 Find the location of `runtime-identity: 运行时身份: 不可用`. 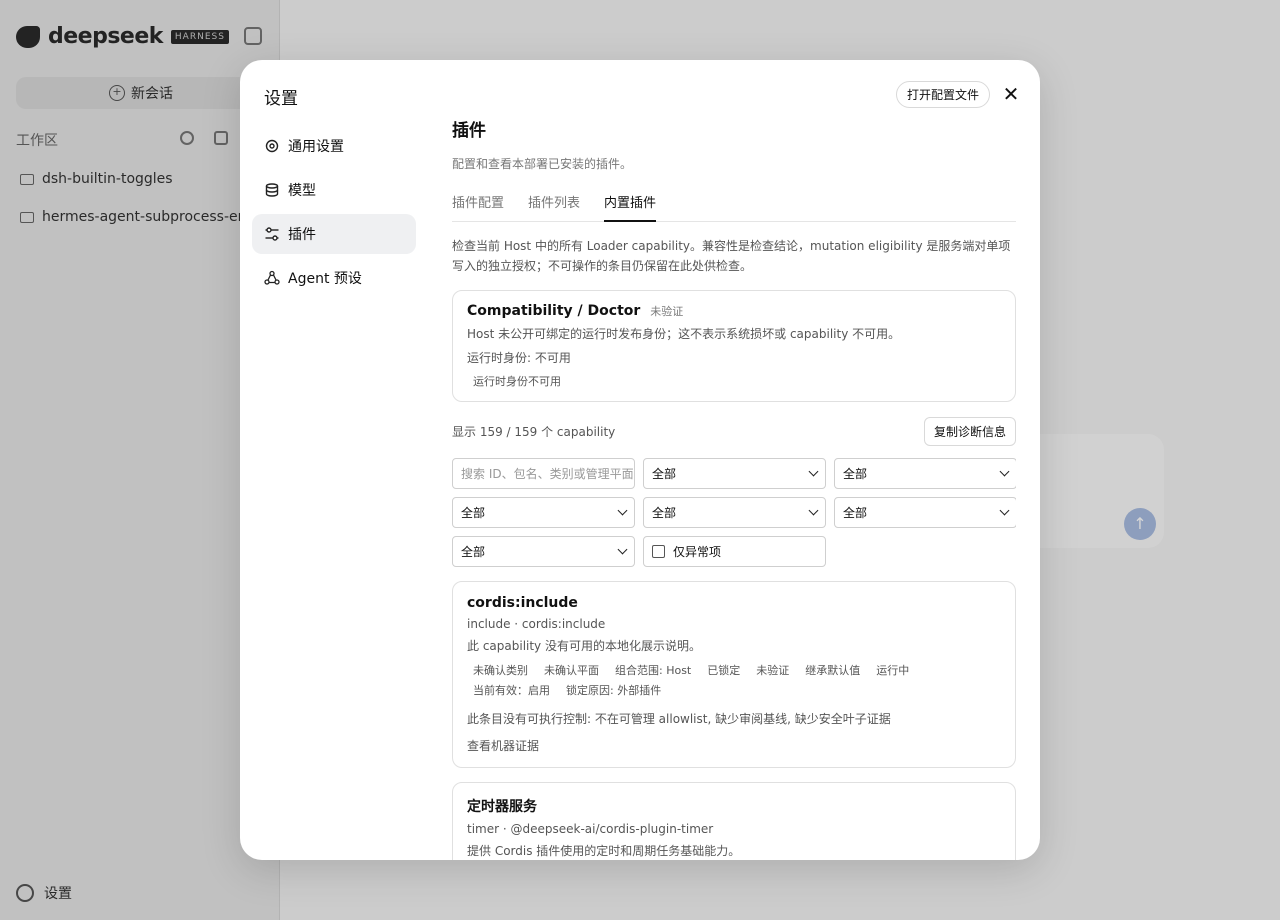

runtime-identity: 运行时身份: 不可用 is located at coordinates (519, 358).